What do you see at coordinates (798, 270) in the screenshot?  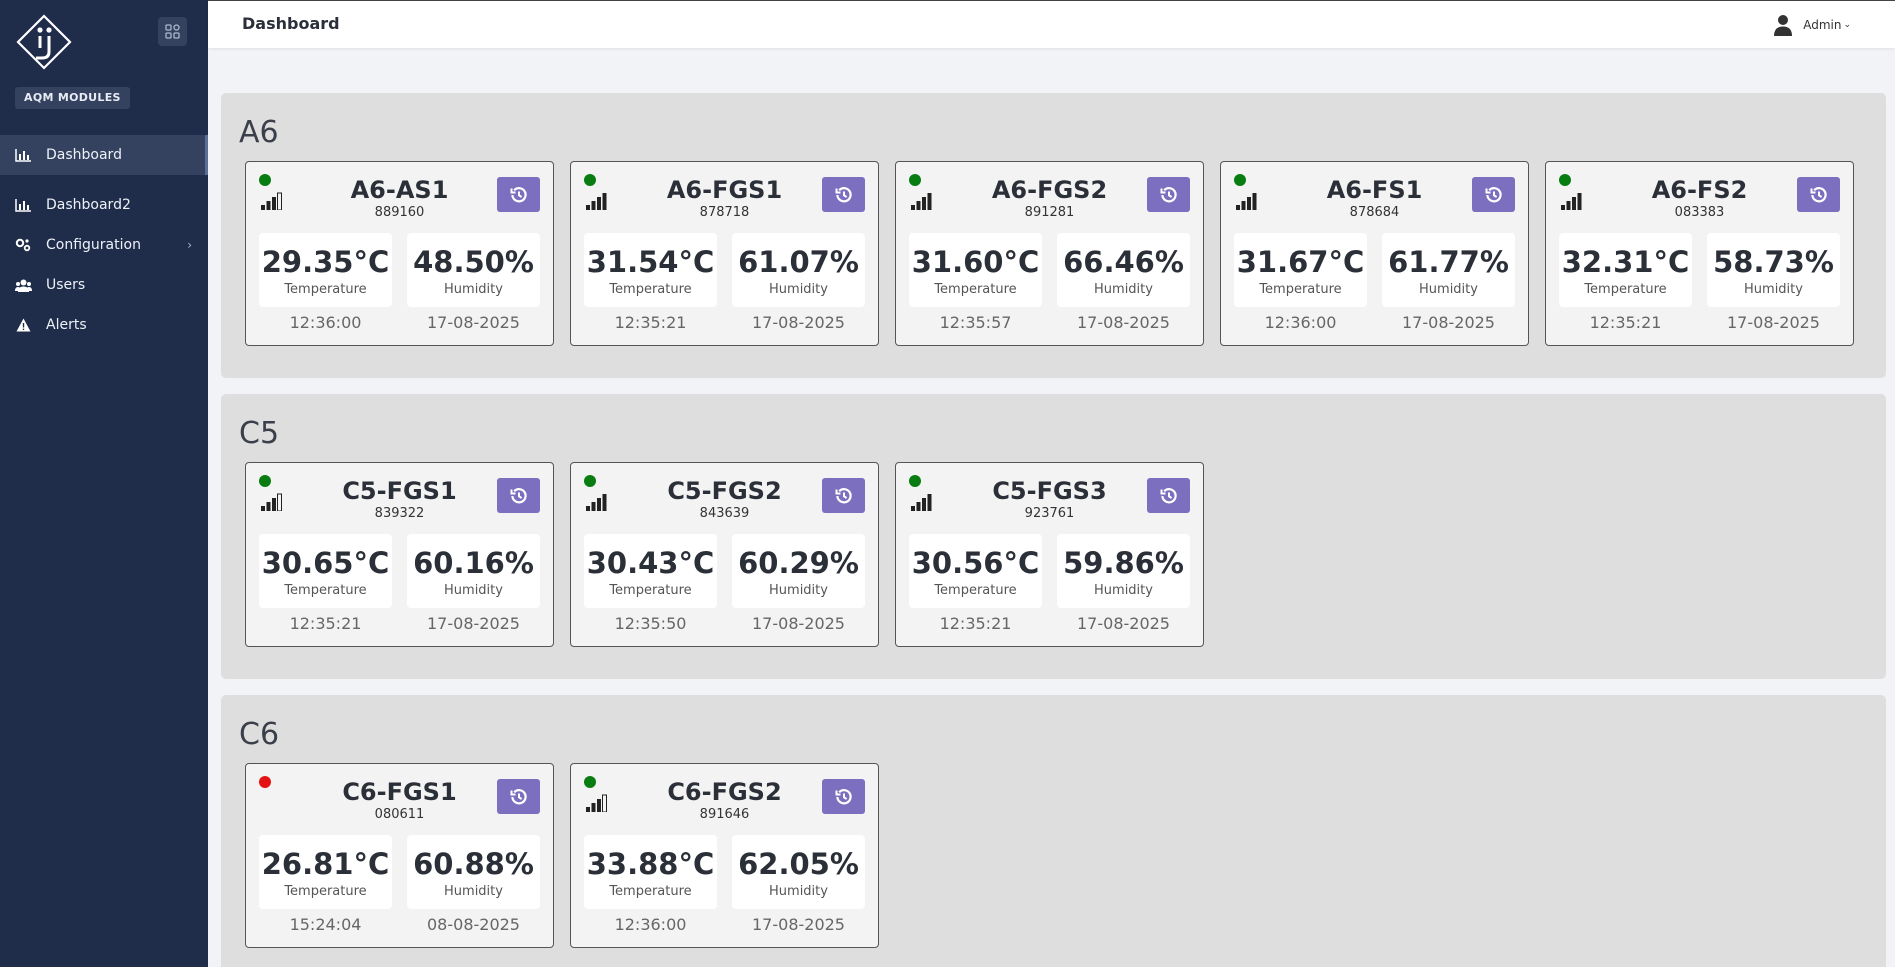 I see `humidity-tile: 61.07% Humidity` at bounding box center [798, 270].